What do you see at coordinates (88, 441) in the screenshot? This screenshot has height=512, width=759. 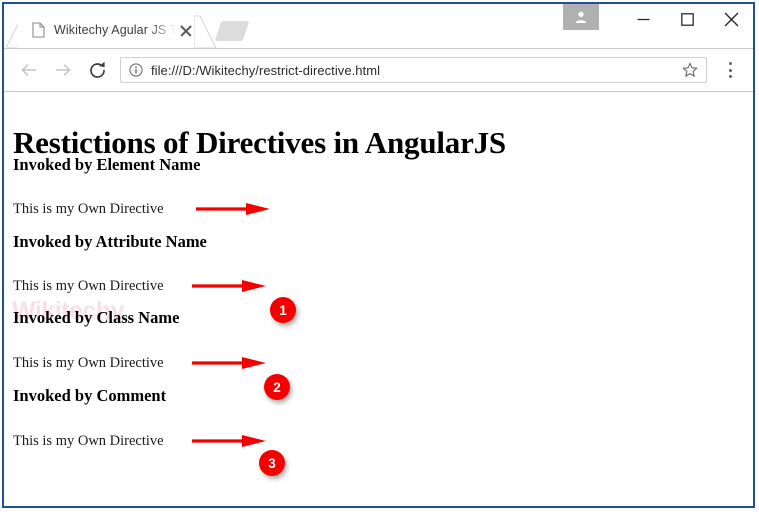 I see `directive-text-4: This is my Own Directive` at bounding box center [88, 441].